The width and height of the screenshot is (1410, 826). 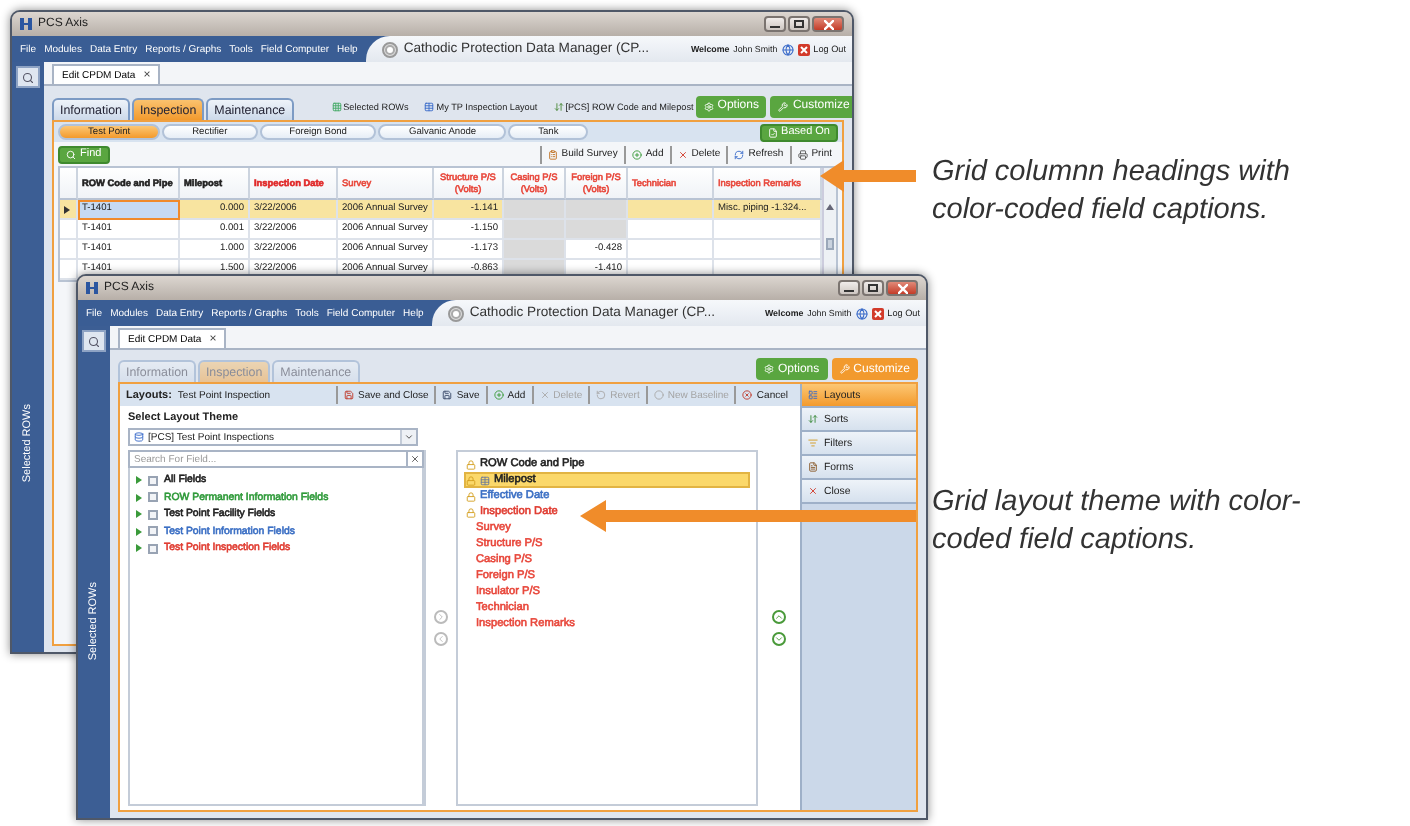 What do you see at coordinates (552, 154) in the screenshot?
I see `clipboard-icon` at bounding box center [552, 154].